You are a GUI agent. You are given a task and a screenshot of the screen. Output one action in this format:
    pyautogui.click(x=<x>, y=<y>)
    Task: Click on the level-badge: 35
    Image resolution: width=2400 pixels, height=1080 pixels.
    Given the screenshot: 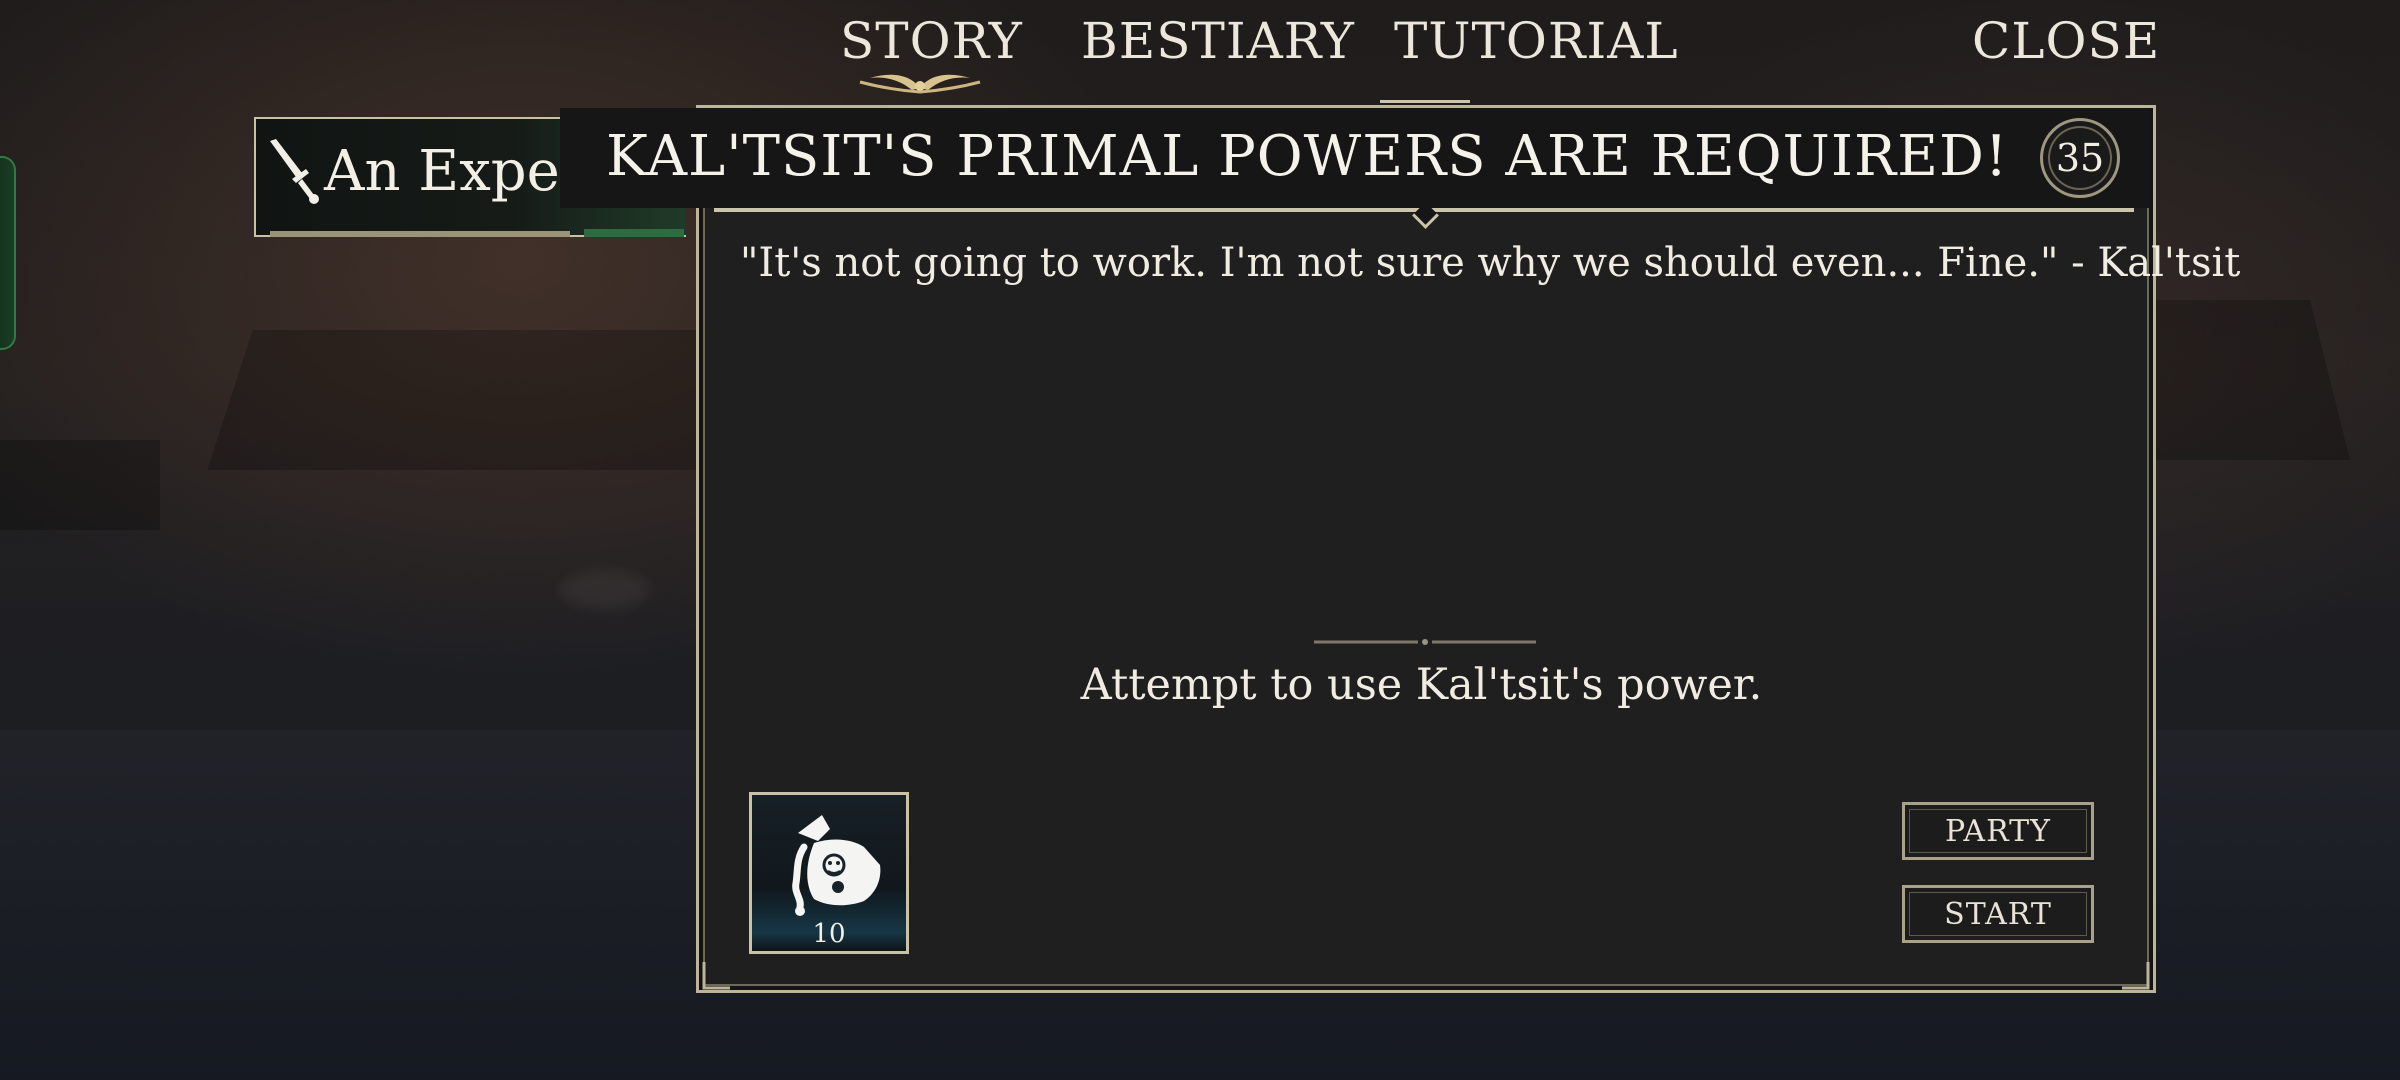 What is the action you would take?
    pyautogui.click(x=2080, y=158)
    